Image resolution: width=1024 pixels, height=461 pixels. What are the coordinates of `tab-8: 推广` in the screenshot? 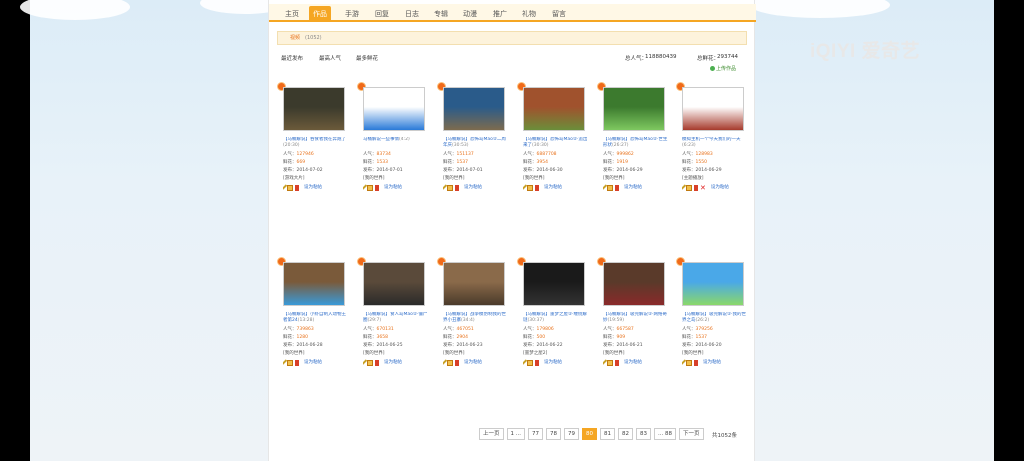 It's located at (500, 14).